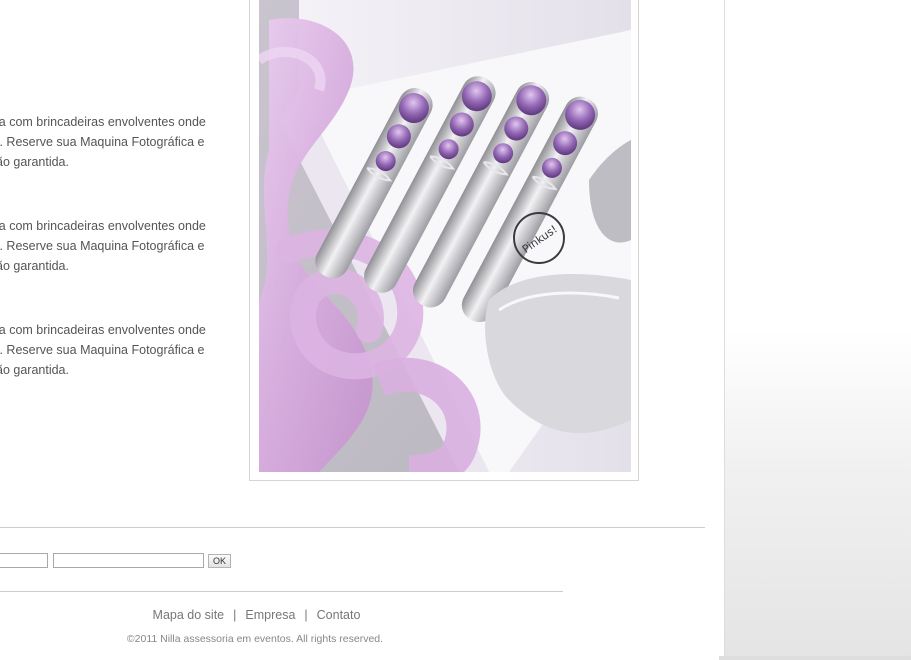 Image resolution: width=911 pixels, height=660 pixels. Describe the element at coordinates (219, 561) in the screenshot. I see `ok-button: OK` at that location.